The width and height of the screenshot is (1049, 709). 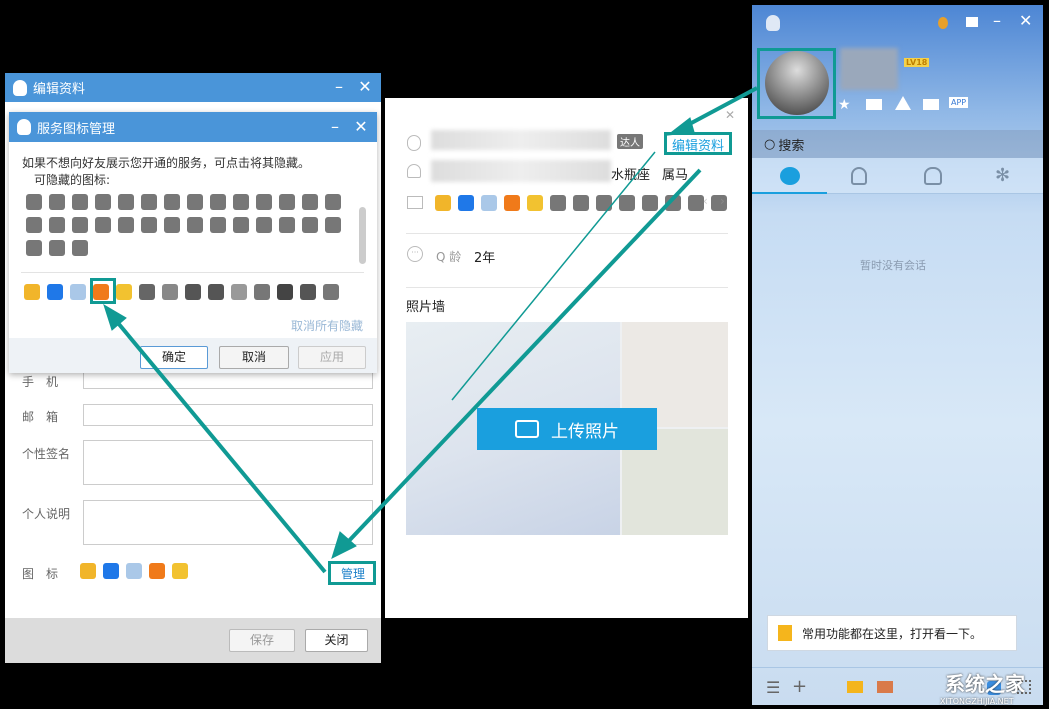 I want to click on thin-line-badge, so click(x=553, y=276).